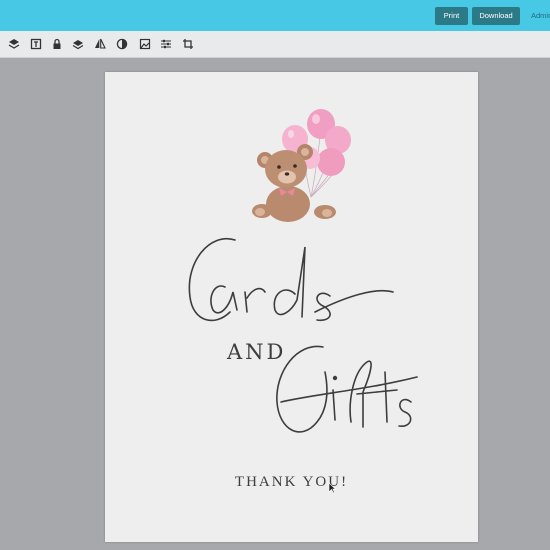 The image size is (550, 550). I want to click on image-icon, so click(145, 44).